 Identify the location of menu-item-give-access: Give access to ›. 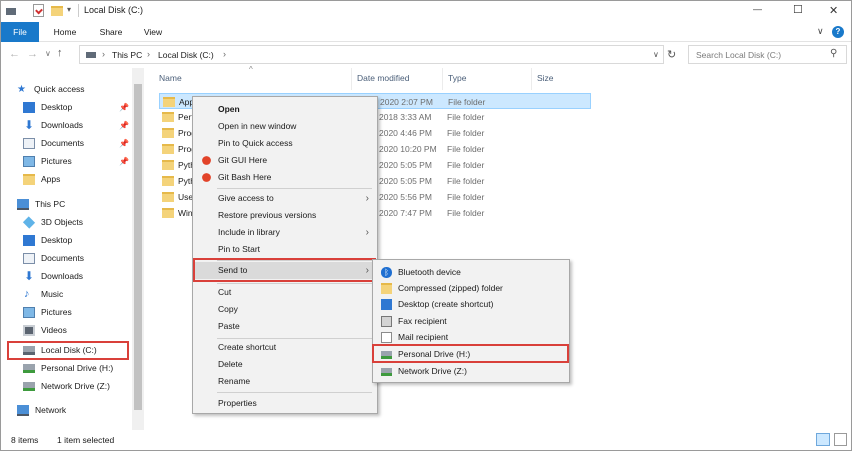
(285, 198).